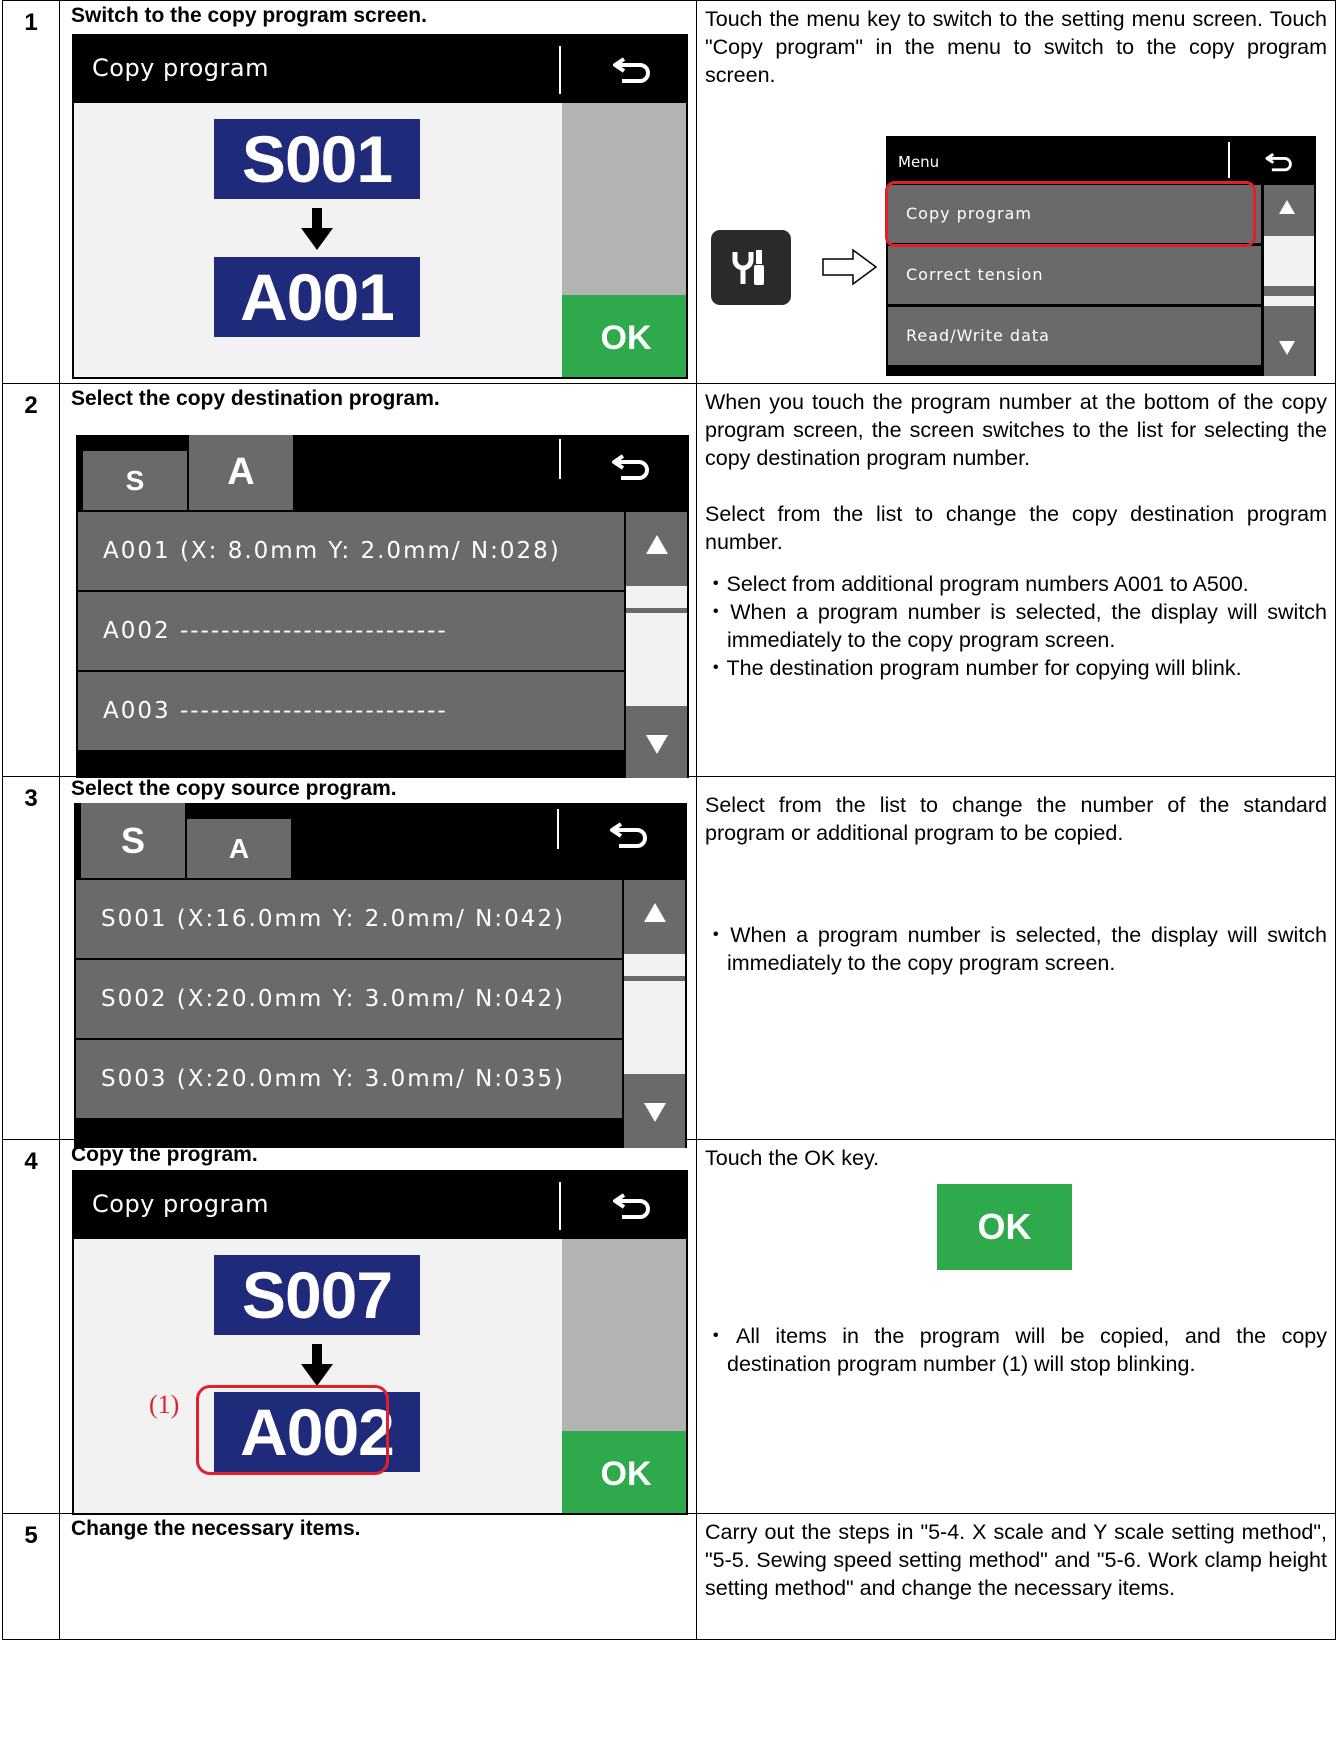 Image resolution: width=1340 pixels, height=1744 pixels. What do you see at coordinates (850, 267) in the screenshot?
I see `hollow-arrow-right-icon` at bounding box center [850, 267].